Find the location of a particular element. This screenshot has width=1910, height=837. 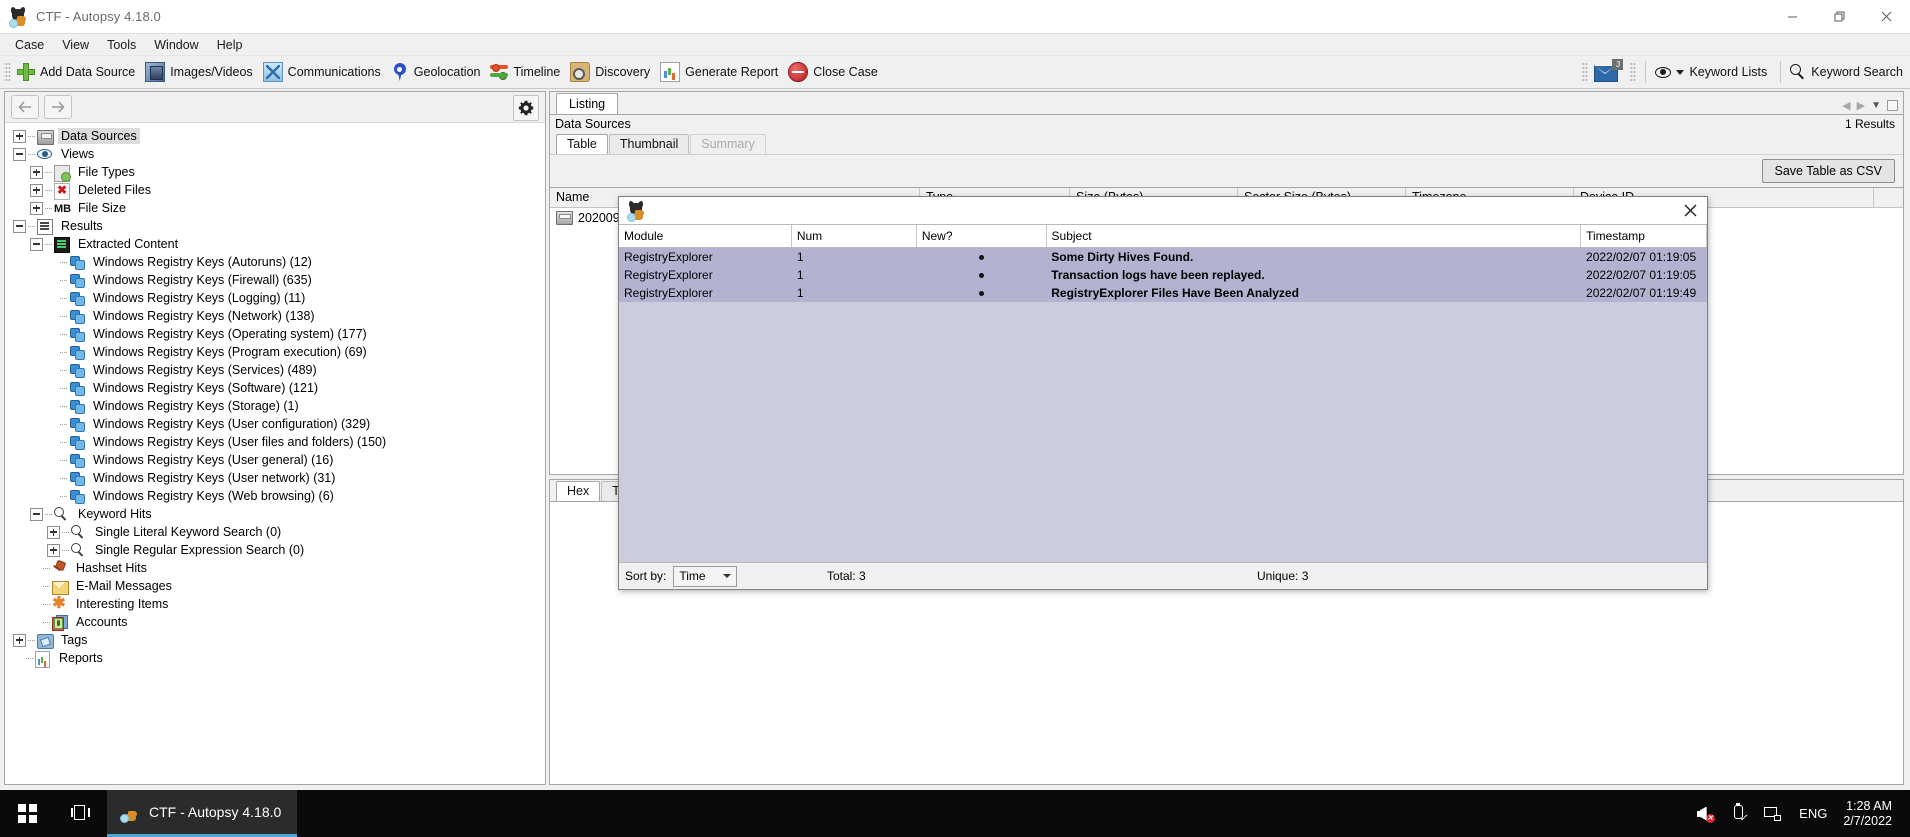

tree-node-accounts: Accounts is located at coordinates (275, 622).